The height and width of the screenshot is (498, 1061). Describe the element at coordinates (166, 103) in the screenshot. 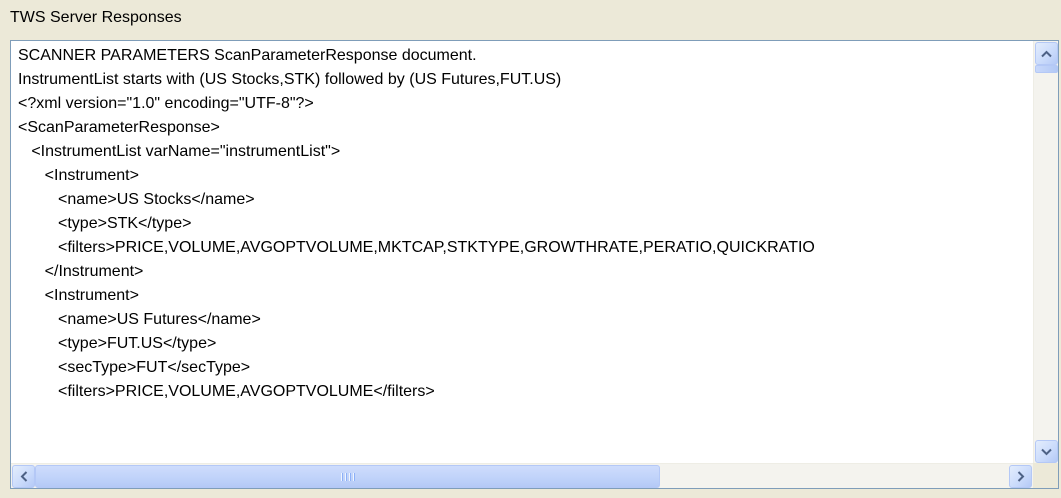

I see `text-line: <?xml version="1.0" encoding="UTF-8"?>` at that location.